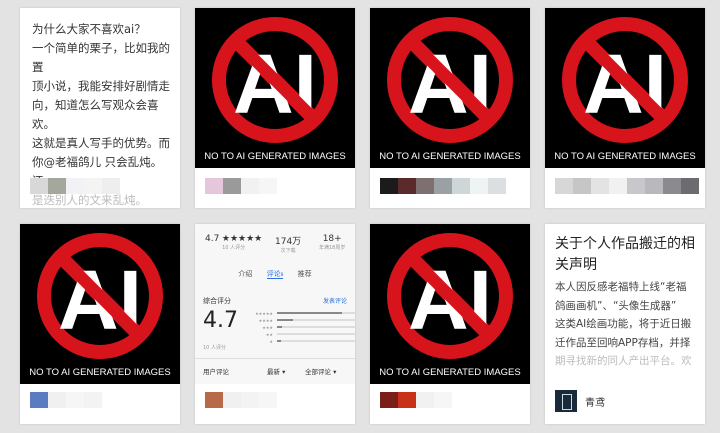 Image resolution: width=720 pixels, height=433 pixels. I want to click on notice-line: 本人因反感老福特上线“老福, so click(621, 287).